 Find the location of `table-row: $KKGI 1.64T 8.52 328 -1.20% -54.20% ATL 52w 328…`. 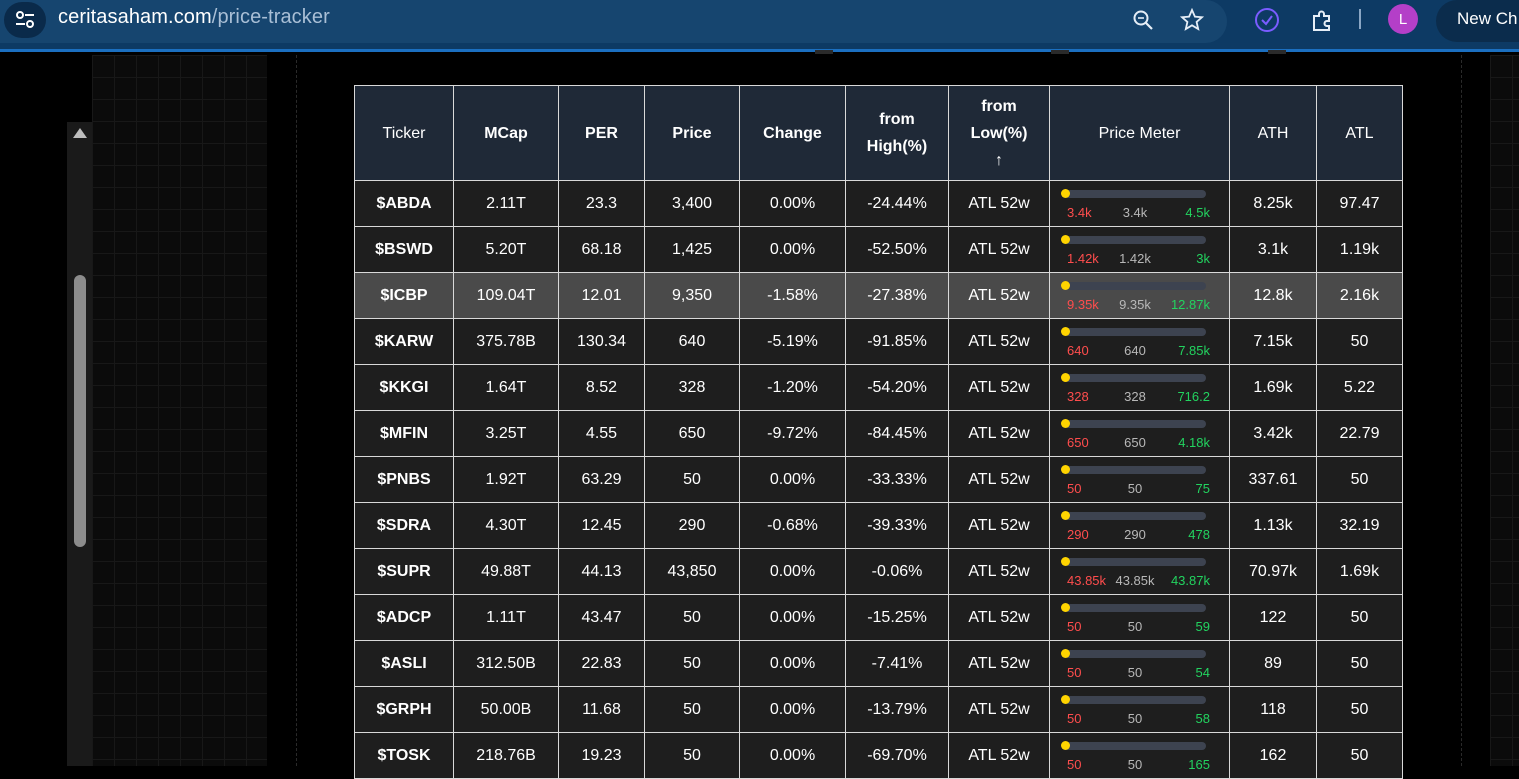

table-row: $KKGI 1.64T 8.52 328 -1.20% -54.20% ATL 52w 328… is located at coordinates (878, 387).